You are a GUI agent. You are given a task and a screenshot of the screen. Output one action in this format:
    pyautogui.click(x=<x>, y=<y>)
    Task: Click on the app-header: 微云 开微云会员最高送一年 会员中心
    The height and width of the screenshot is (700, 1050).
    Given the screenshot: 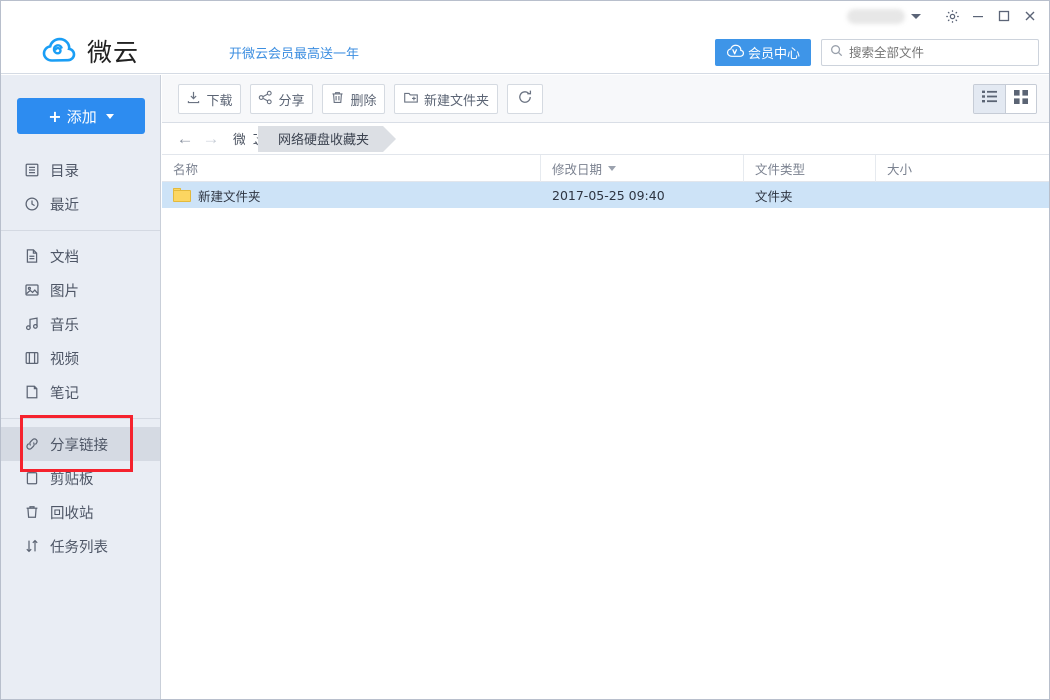 What is the action you would take?
    pyautogui.click(x=525, y=52)
    